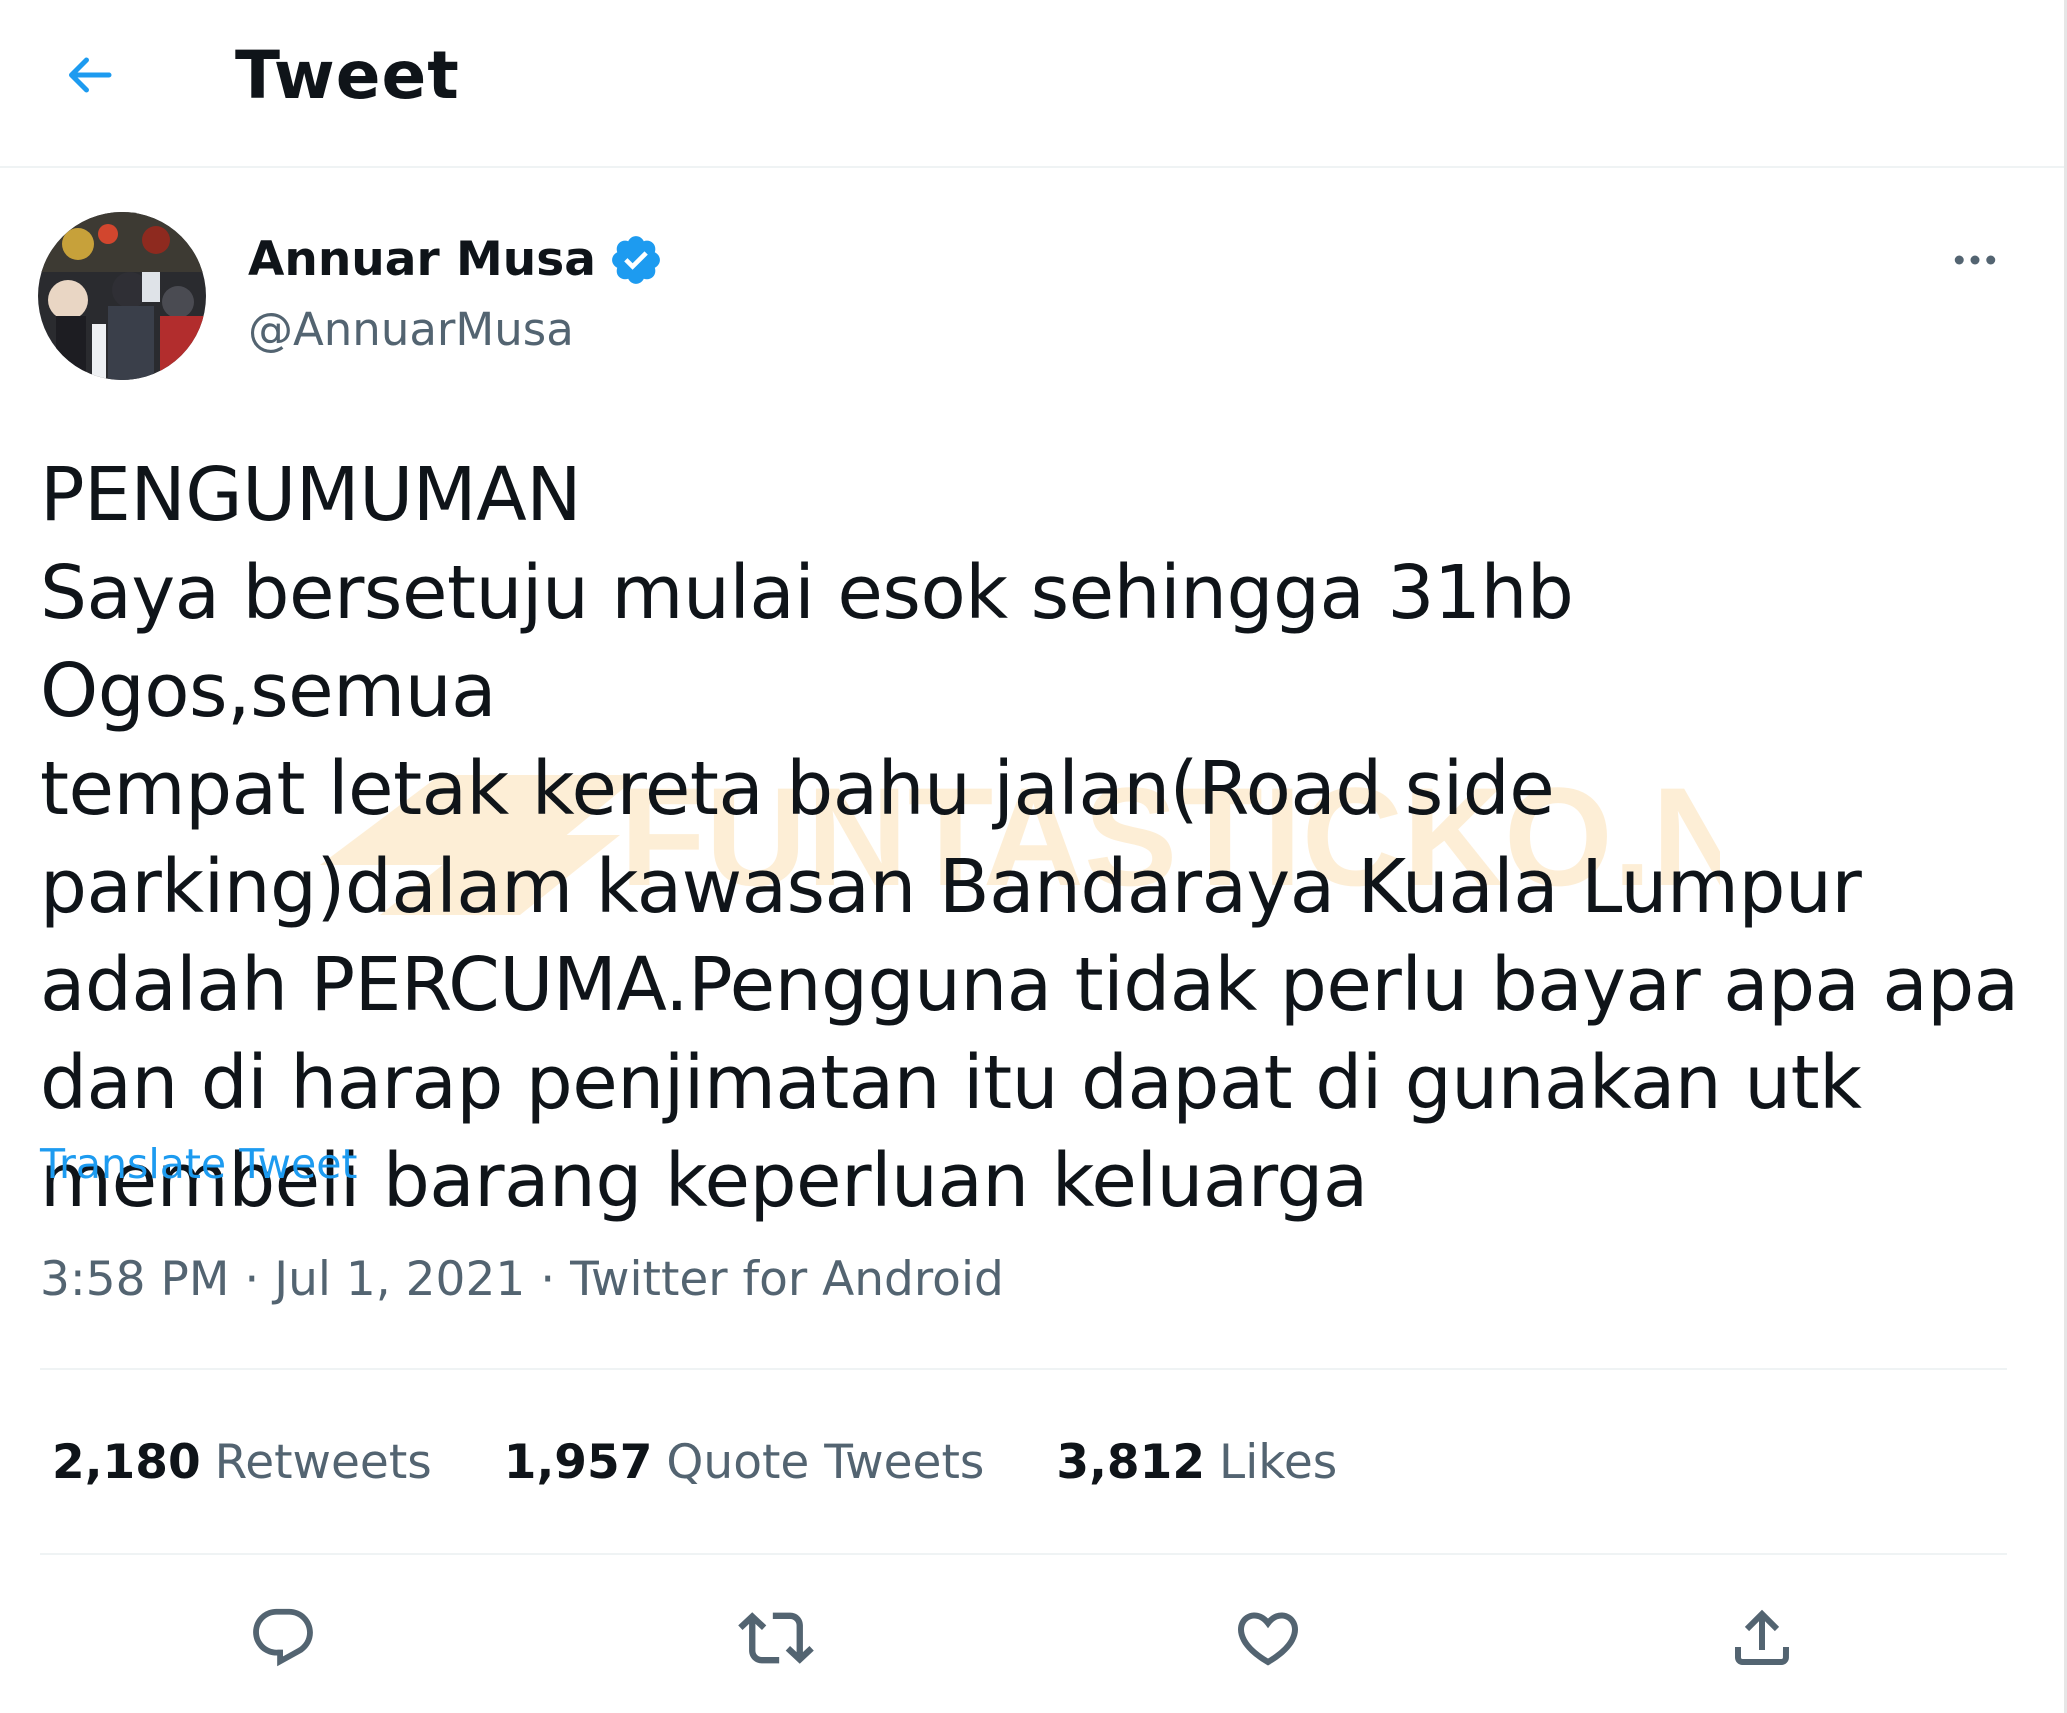  What do you see at coordinates (825, 1462) in the screenshot?
I see `quote-tweets-label: Quote Tweets` at bounding box center [825, 1462].